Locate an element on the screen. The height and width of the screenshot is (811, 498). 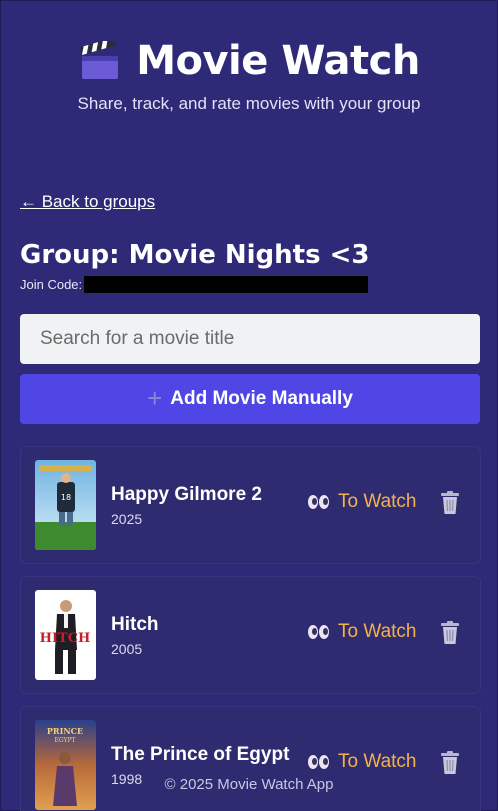
app-footer: © 2025 Movie Watch App is located at coordinates (249, 784).